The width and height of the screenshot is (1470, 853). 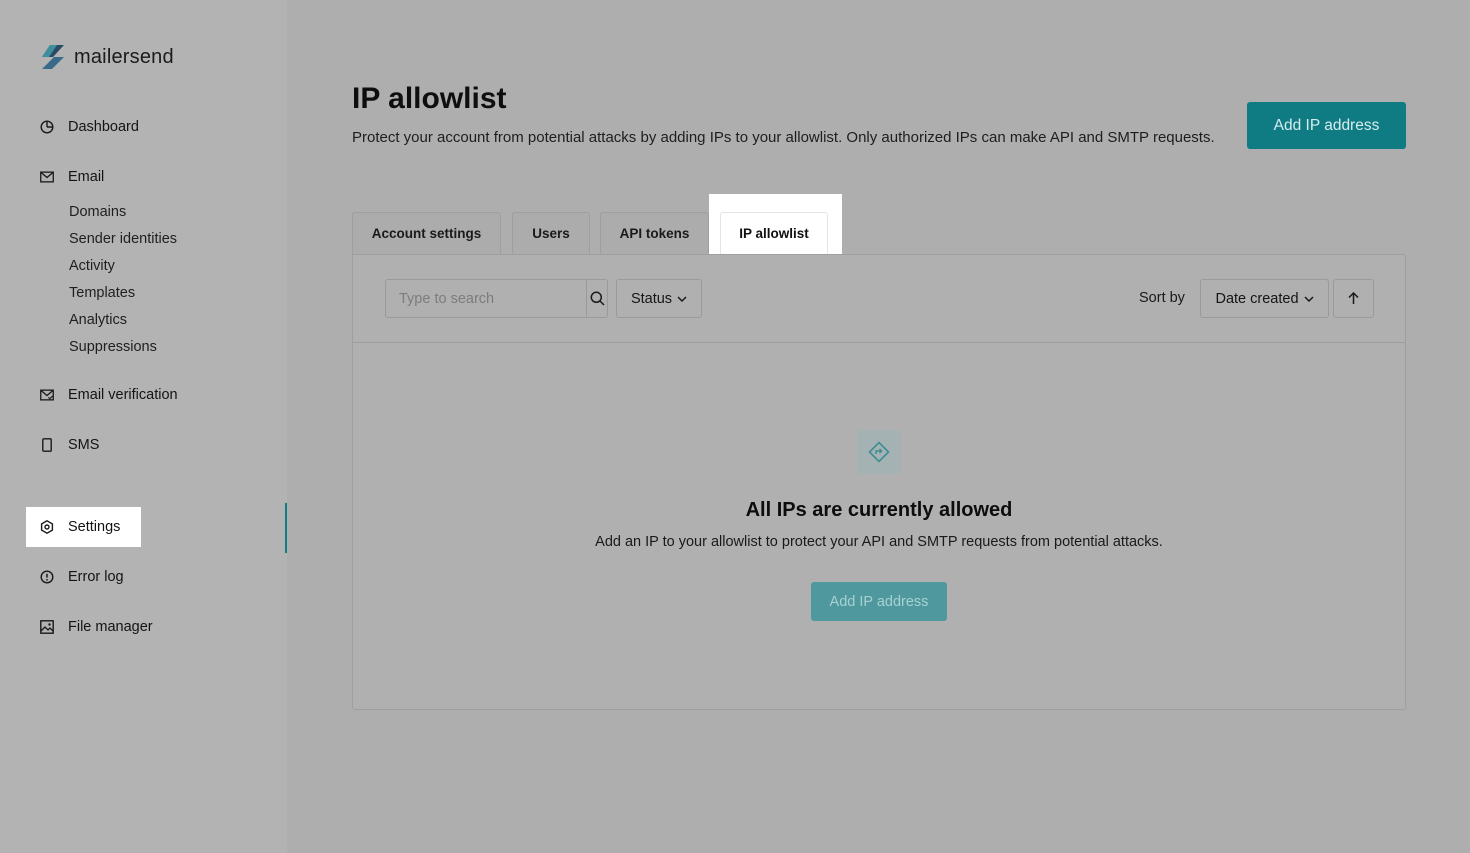 I want to click on sort-label: Sort by, so click(x=1162, y=298).